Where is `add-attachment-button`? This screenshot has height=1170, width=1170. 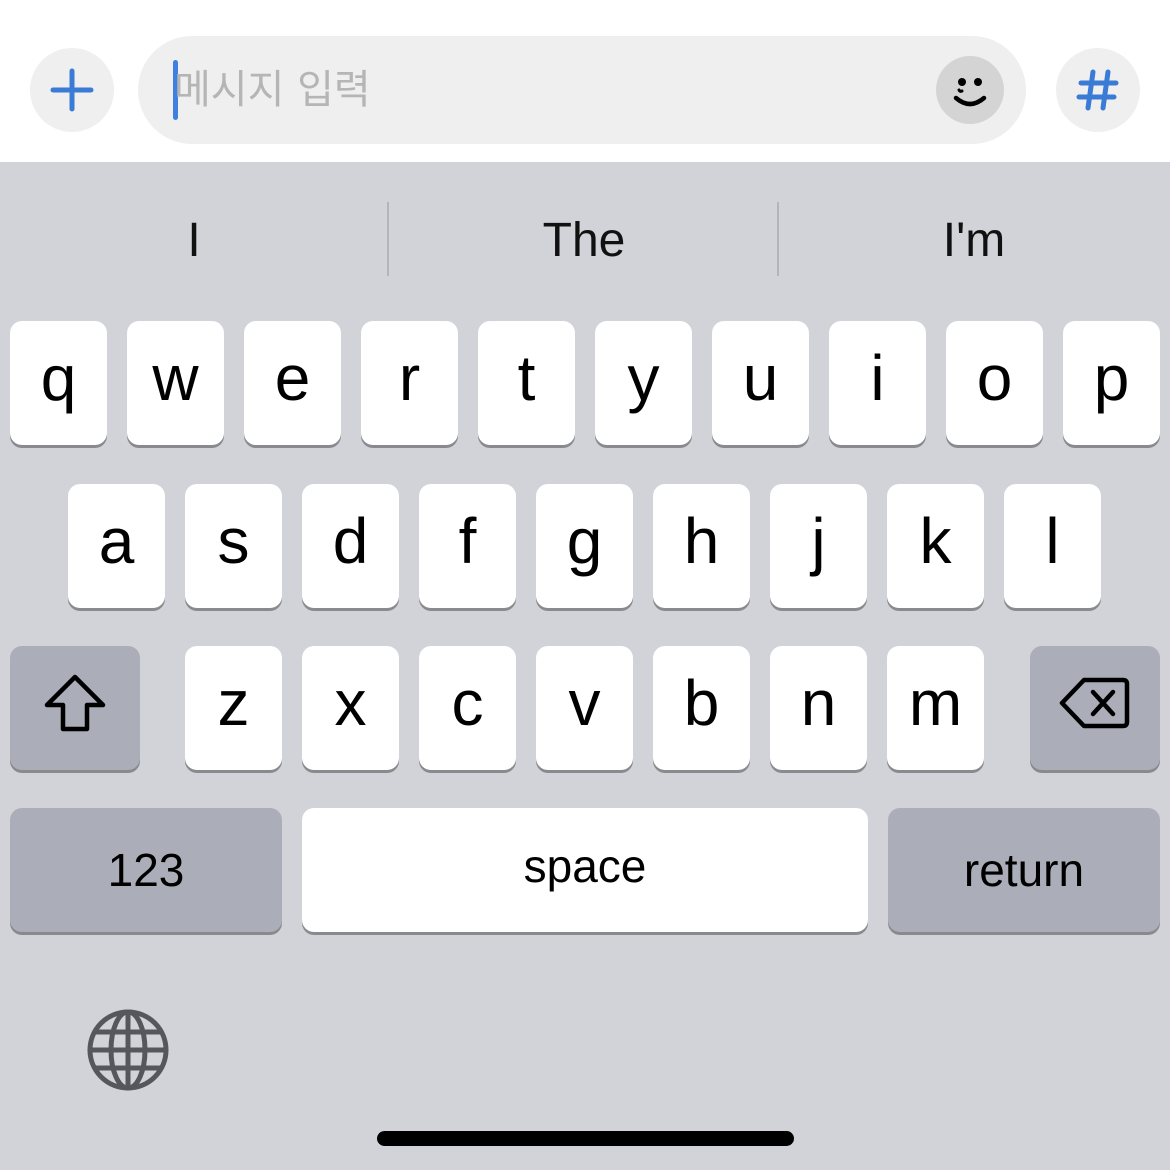
add-attachment-button is located at coordinates (72, 90).